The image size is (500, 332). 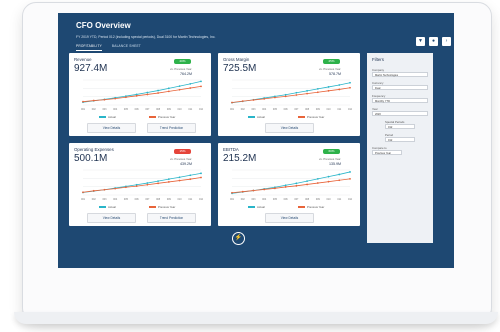 What do you see at coordinates (186, 164) in the screenshot?
I see `previous-value: 439.2M` at bounding box center [186, 164].